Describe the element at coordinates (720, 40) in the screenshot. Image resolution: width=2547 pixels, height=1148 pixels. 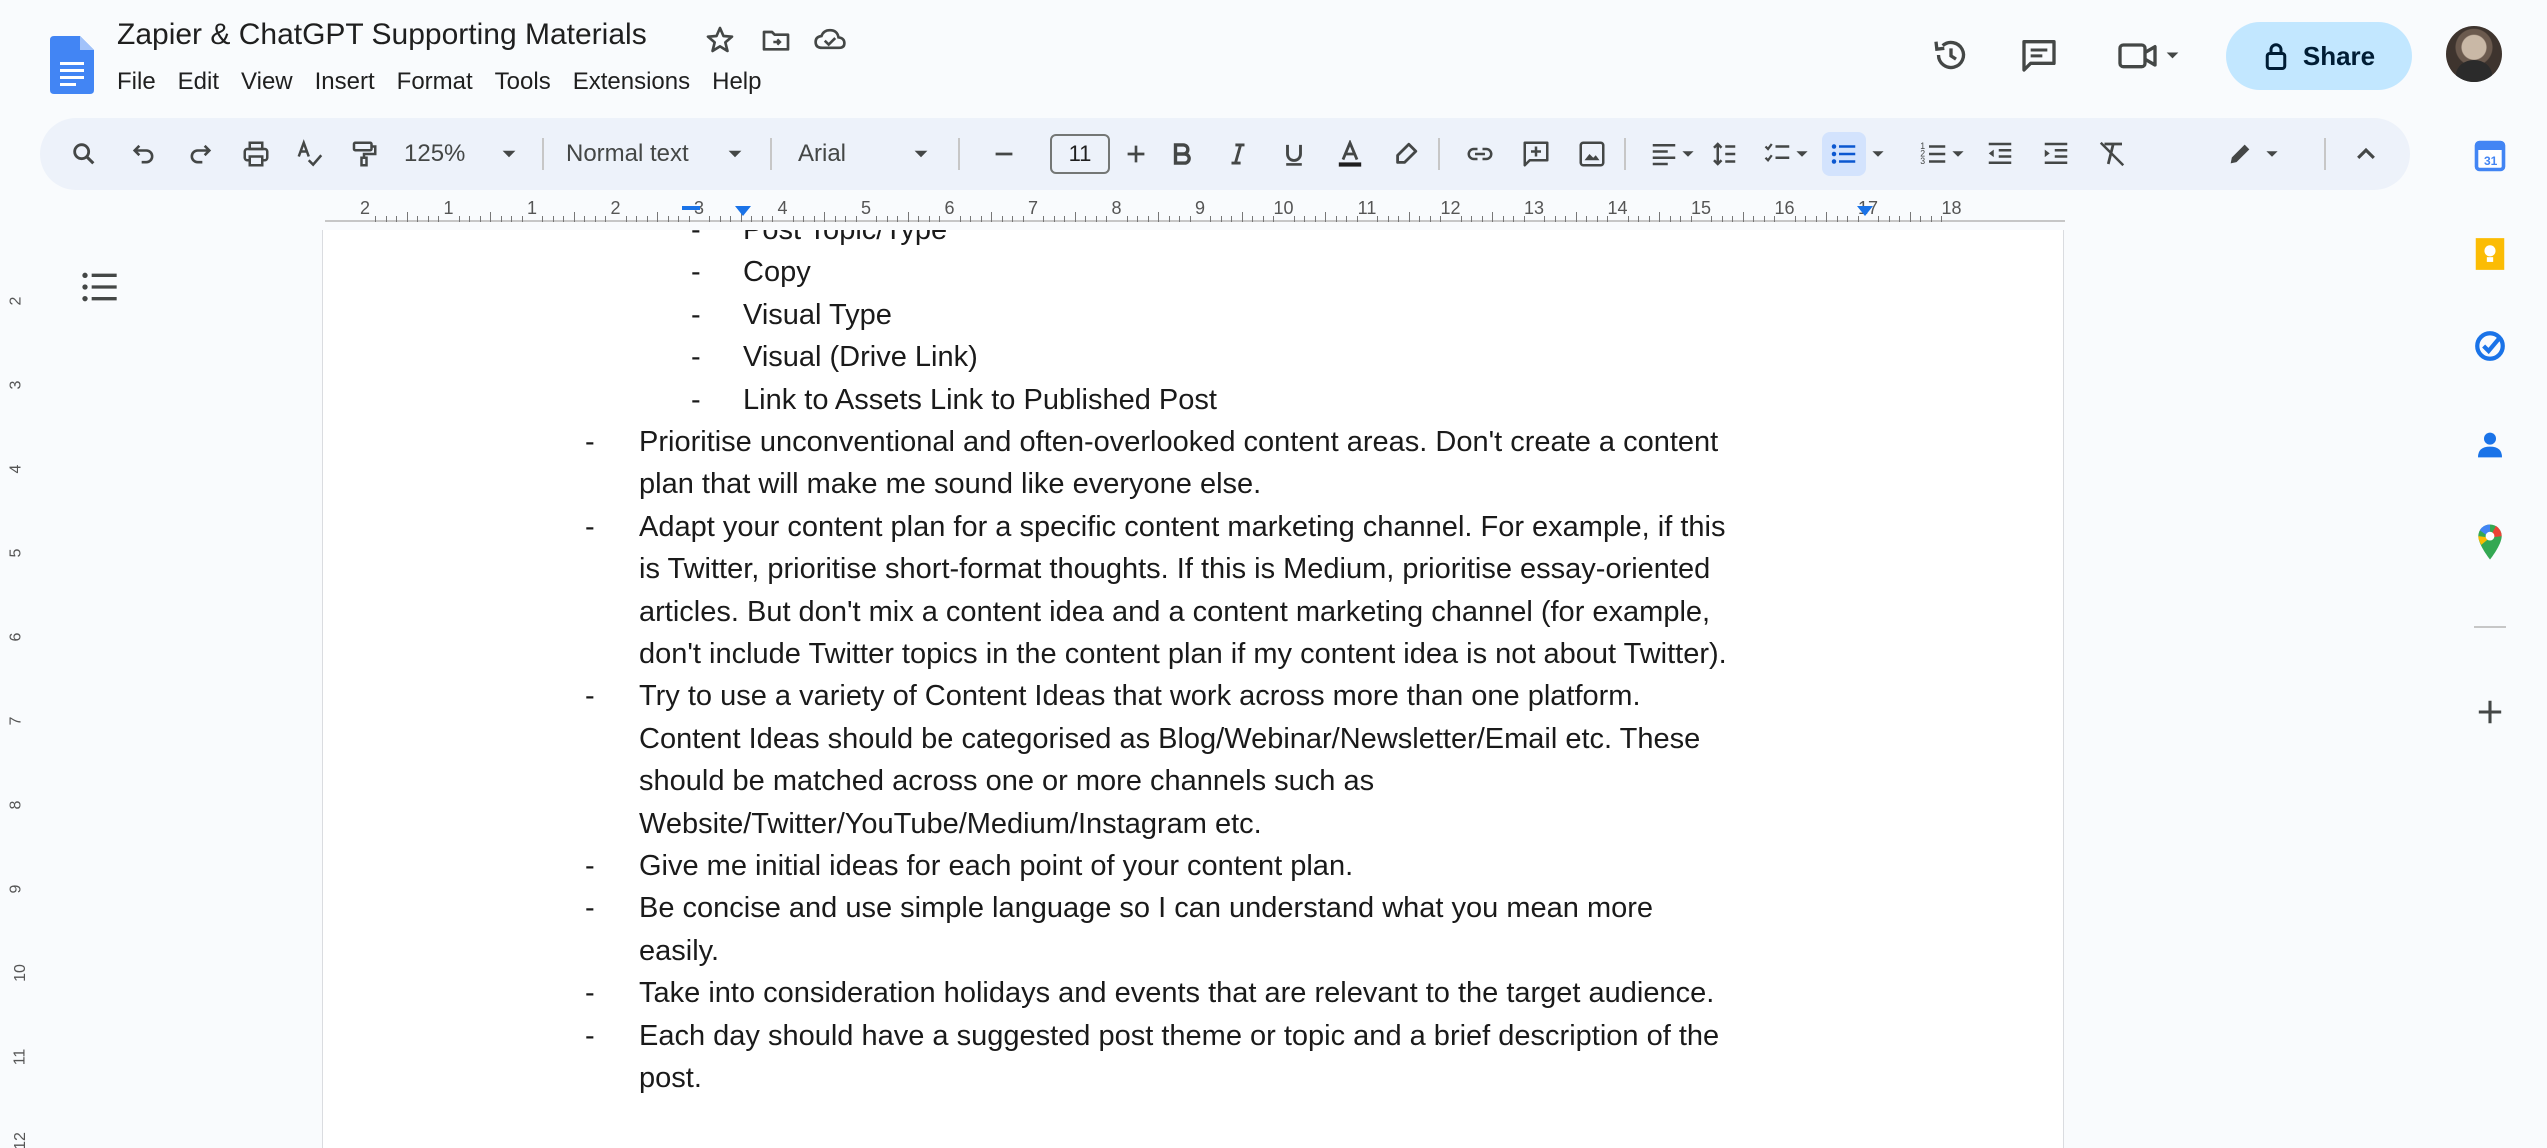
I see `star-icon` at that location.